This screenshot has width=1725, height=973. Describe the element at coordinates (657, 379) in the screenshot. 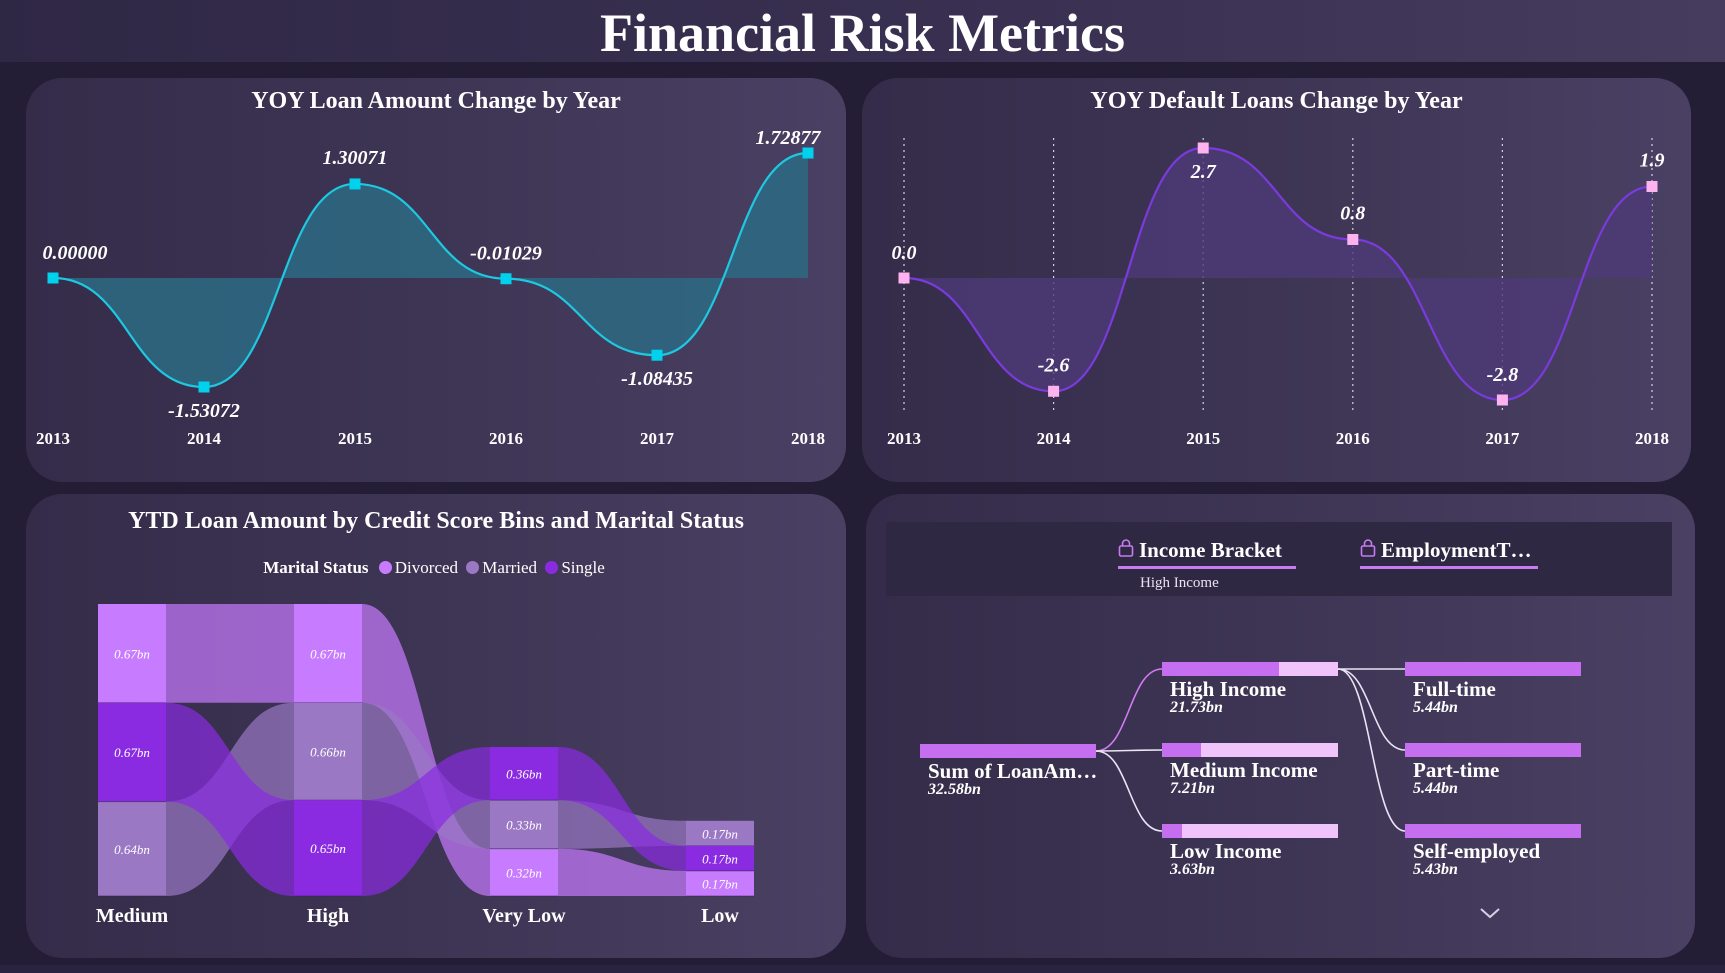

I see `data-label-2017: -1.08435` at that location.